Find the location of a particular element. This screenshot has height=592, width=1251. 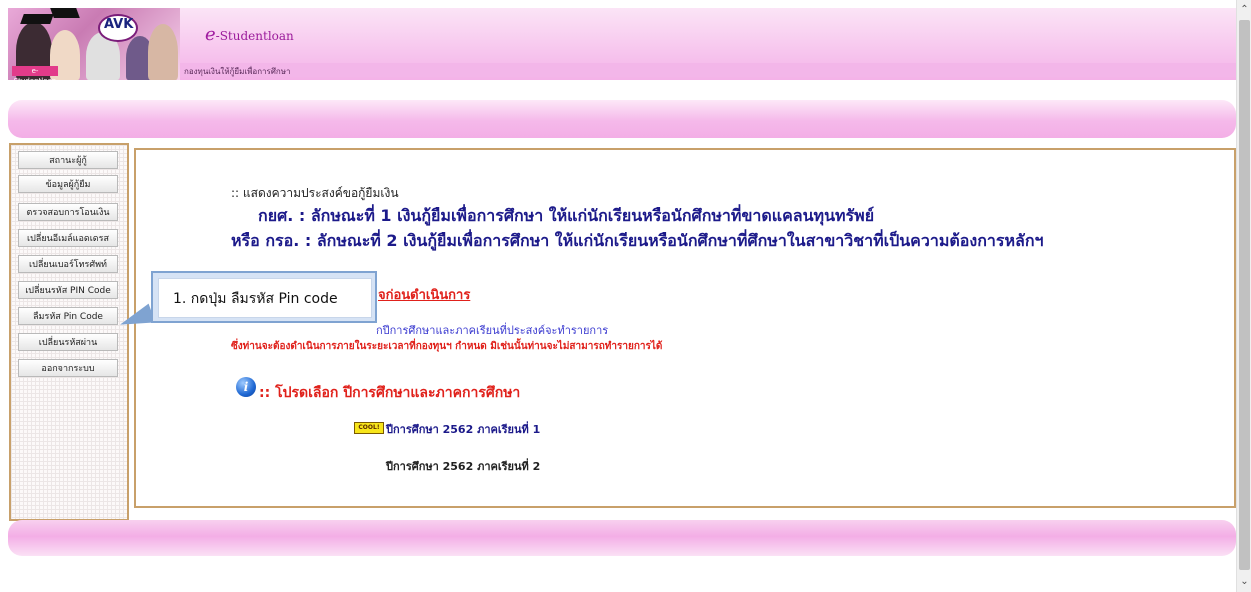

callout-text: 1. กดปุ่ม ลืมรหัส Pin code is located at coordinates (255, 299).